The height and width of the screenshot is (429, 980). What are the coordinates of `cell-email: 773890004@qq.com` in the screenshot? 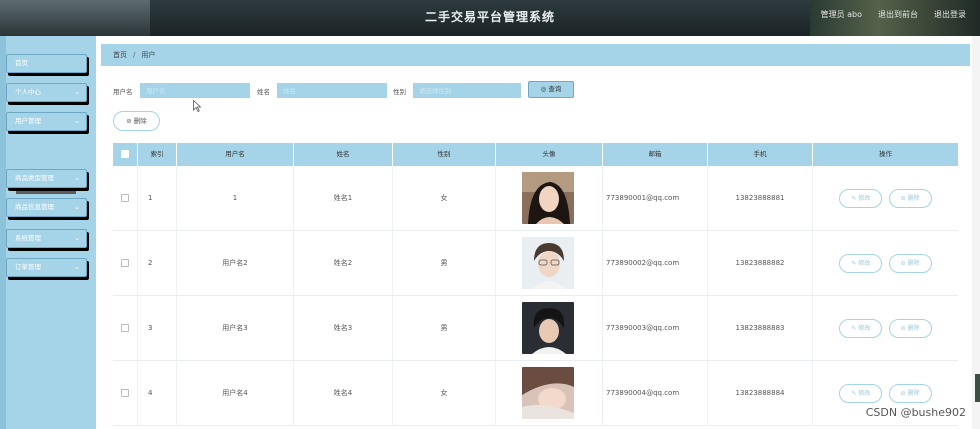 It's located at (655, 393).